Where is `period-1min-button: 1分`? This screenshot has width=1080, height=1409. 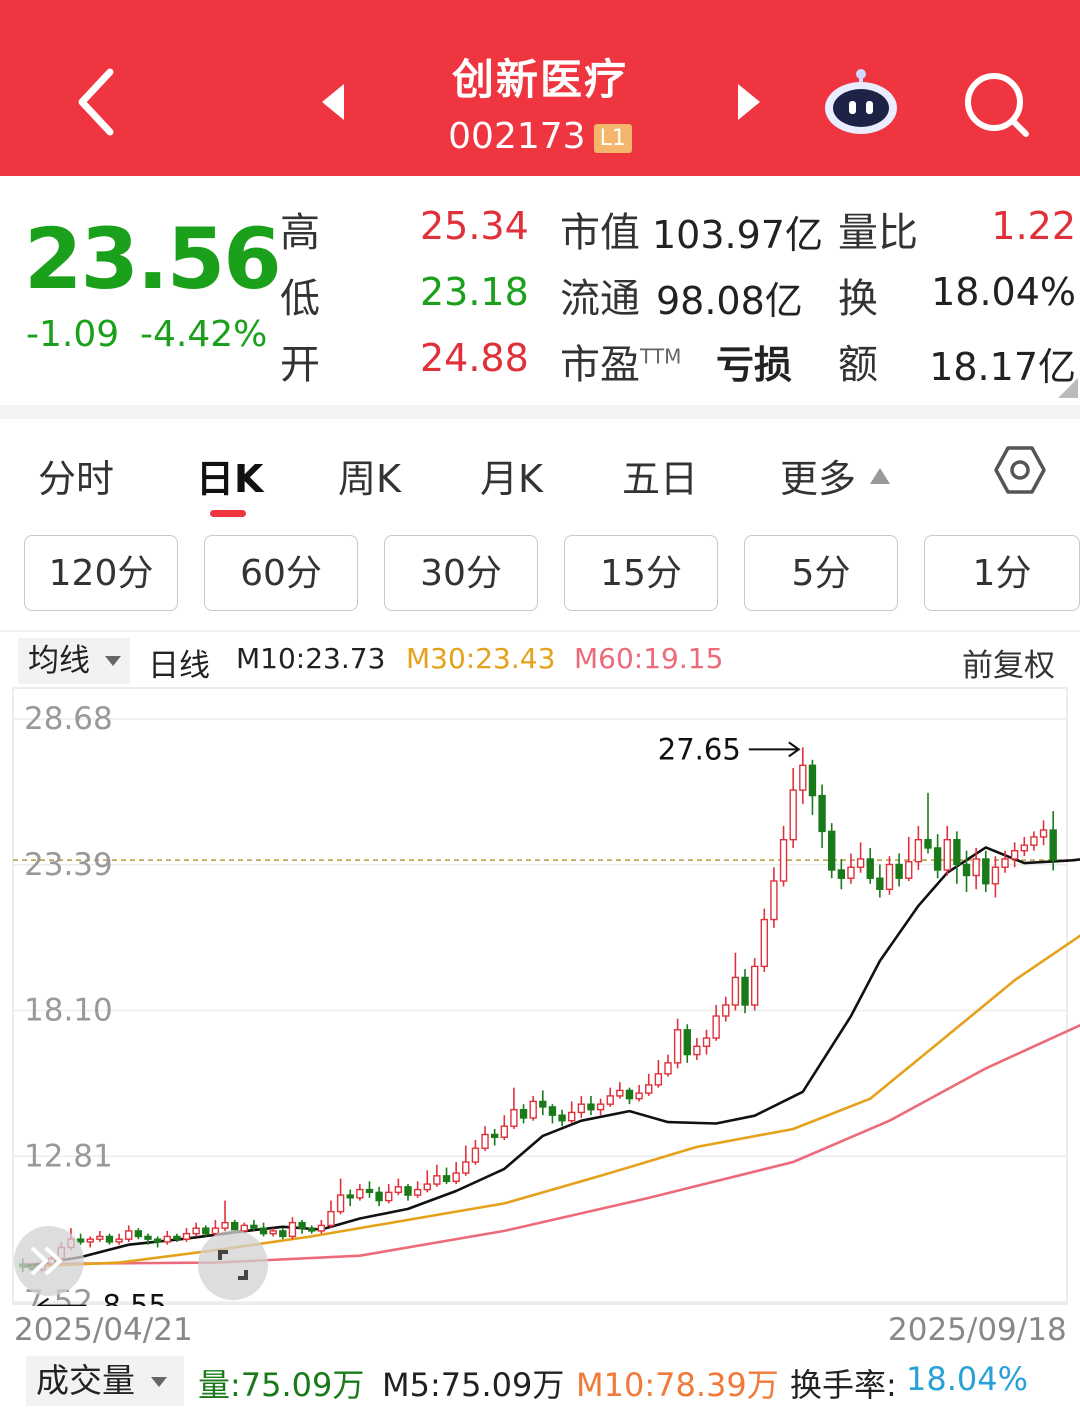 period-1min-button: 1分 is located at coordinates (1002, 573).